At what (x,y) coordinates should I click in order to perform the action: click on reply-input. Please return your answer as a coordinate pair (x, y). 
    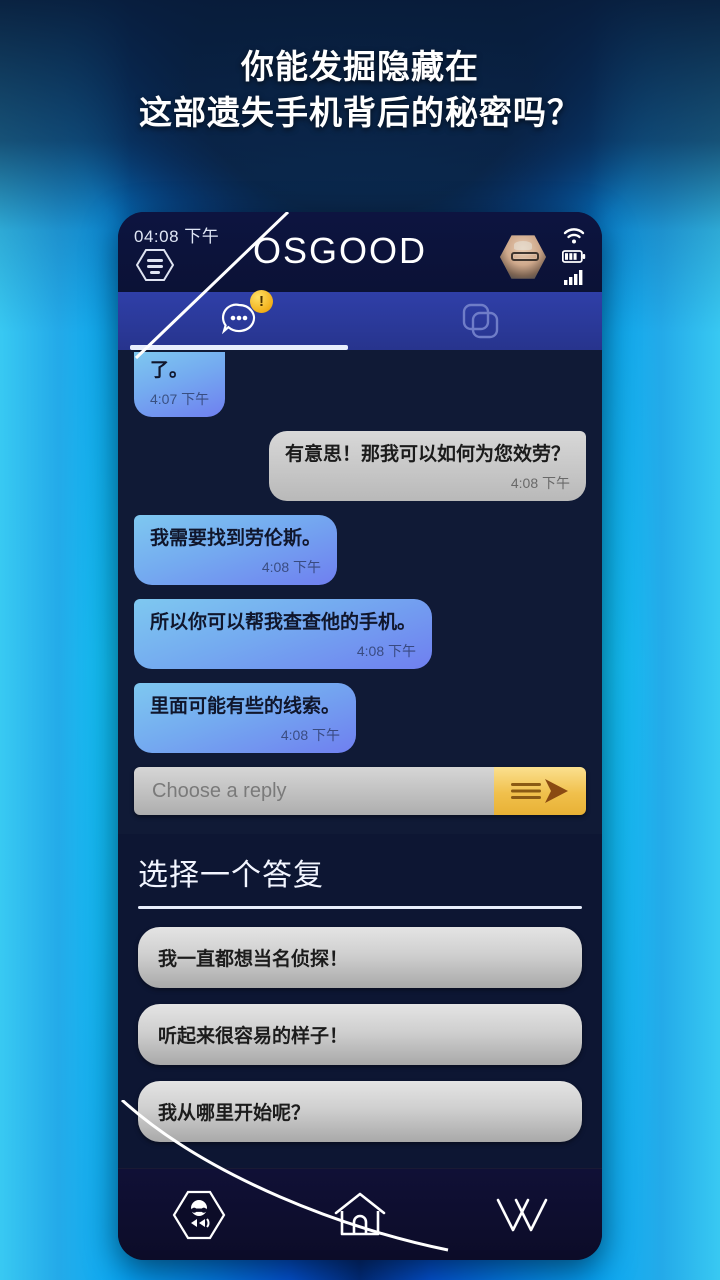
    Looking at the image, I should click on (314, 791).